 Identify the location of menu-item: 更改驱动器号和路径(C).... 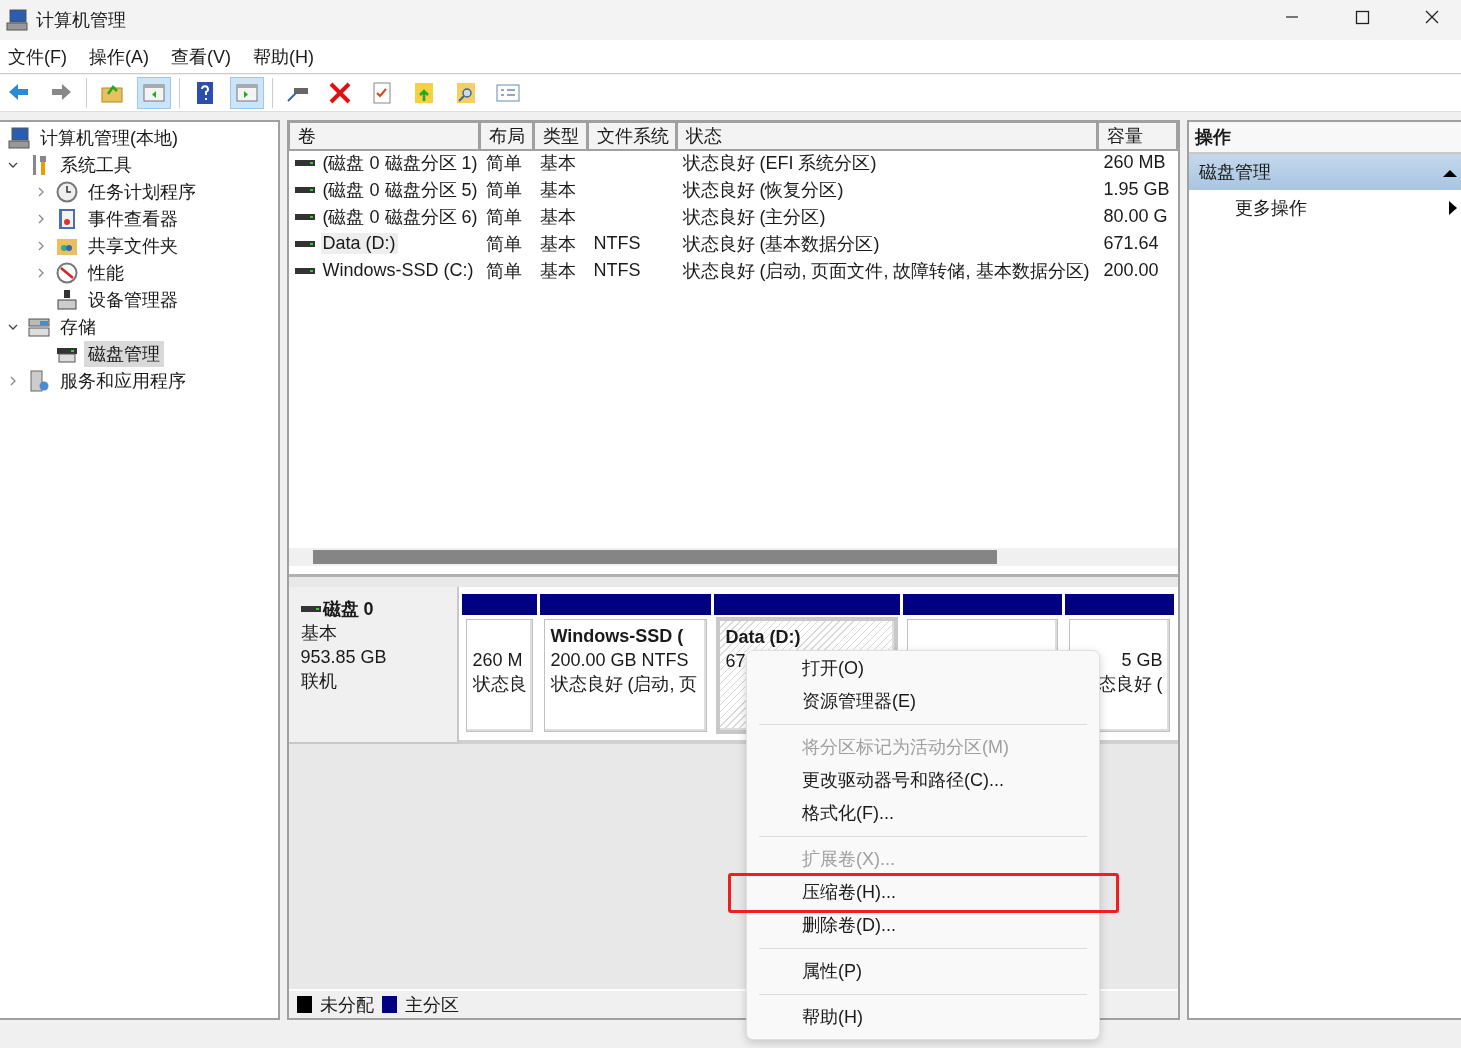
(923, 780).